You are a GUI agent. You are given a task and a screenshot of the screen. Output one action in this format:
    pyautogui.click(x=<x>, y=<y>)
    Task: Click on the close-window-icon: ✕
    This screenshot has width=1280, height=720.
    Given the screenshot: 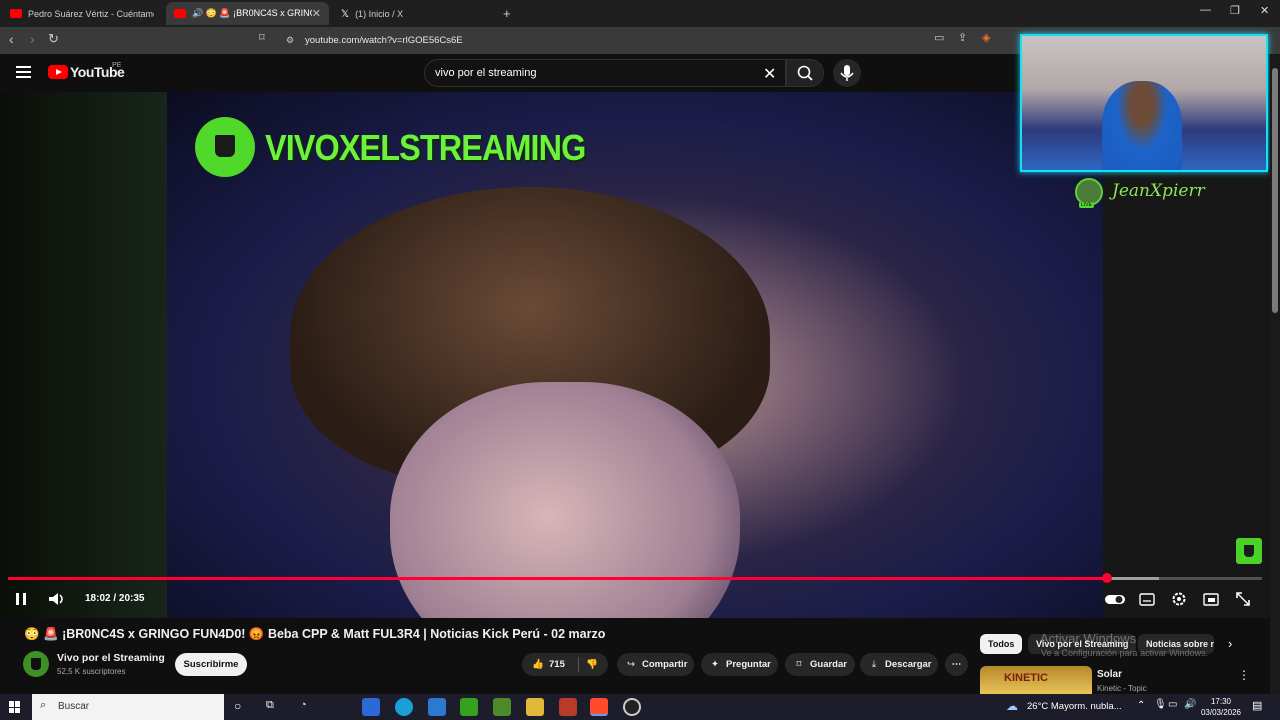 What is the action you would take?
    pyautogui.click(x=1264, y=10)
    